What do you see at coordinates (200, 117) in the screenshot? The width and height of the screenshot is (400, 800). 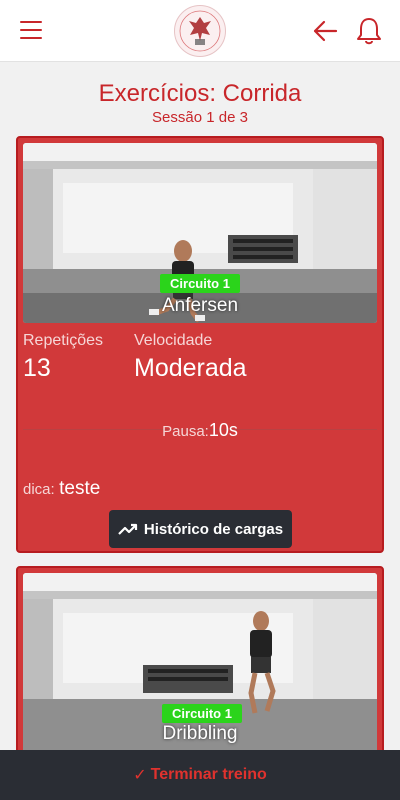 I see `session-indicator: Sessão 1 de 3` at bounding box center [200, 117].